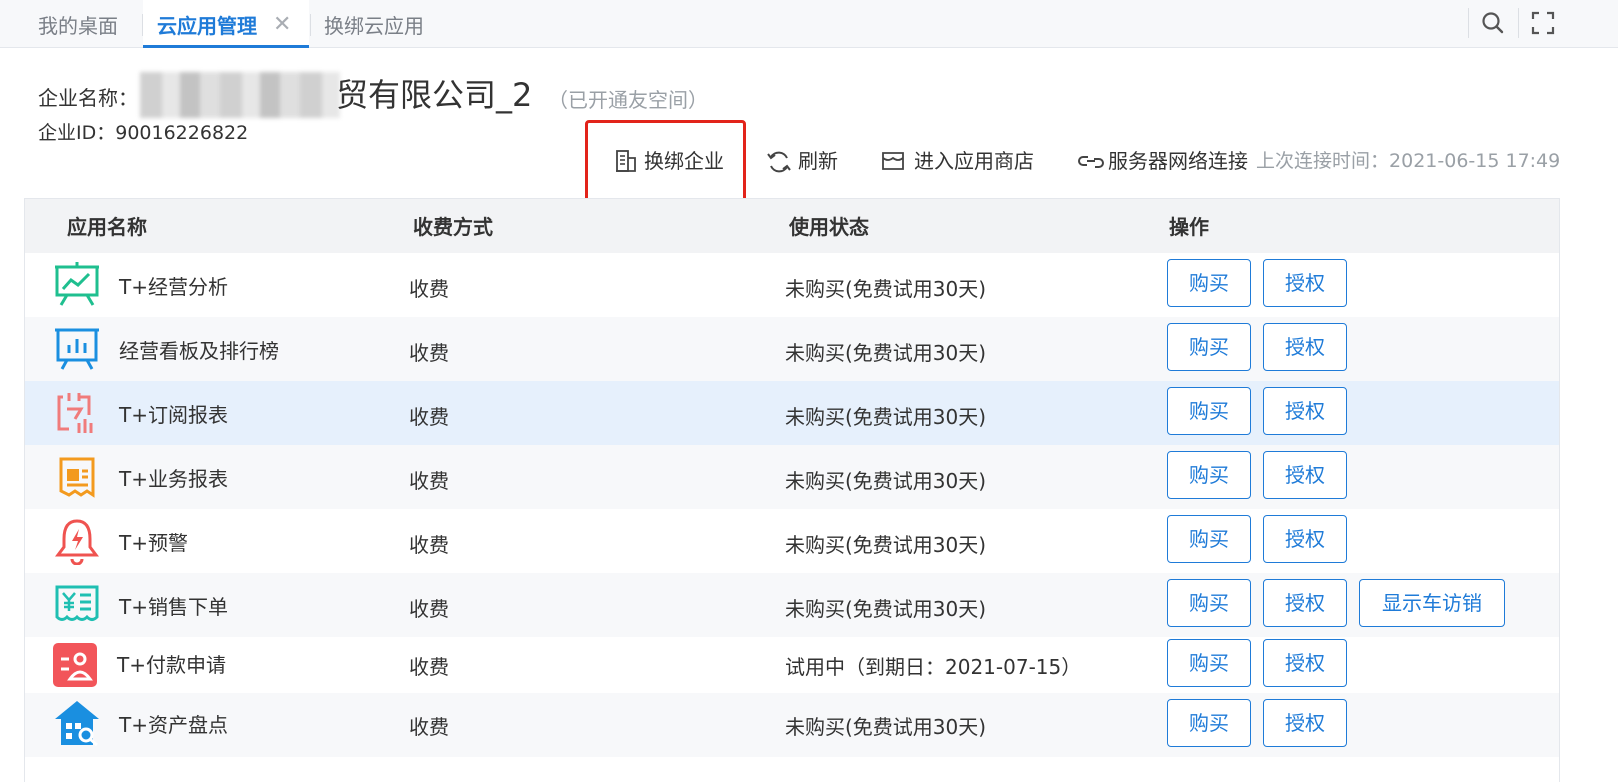  I want to click on tab-bar: 我的桌面 云应用管理 ✕ 换绑云应用, so click(809, 24).